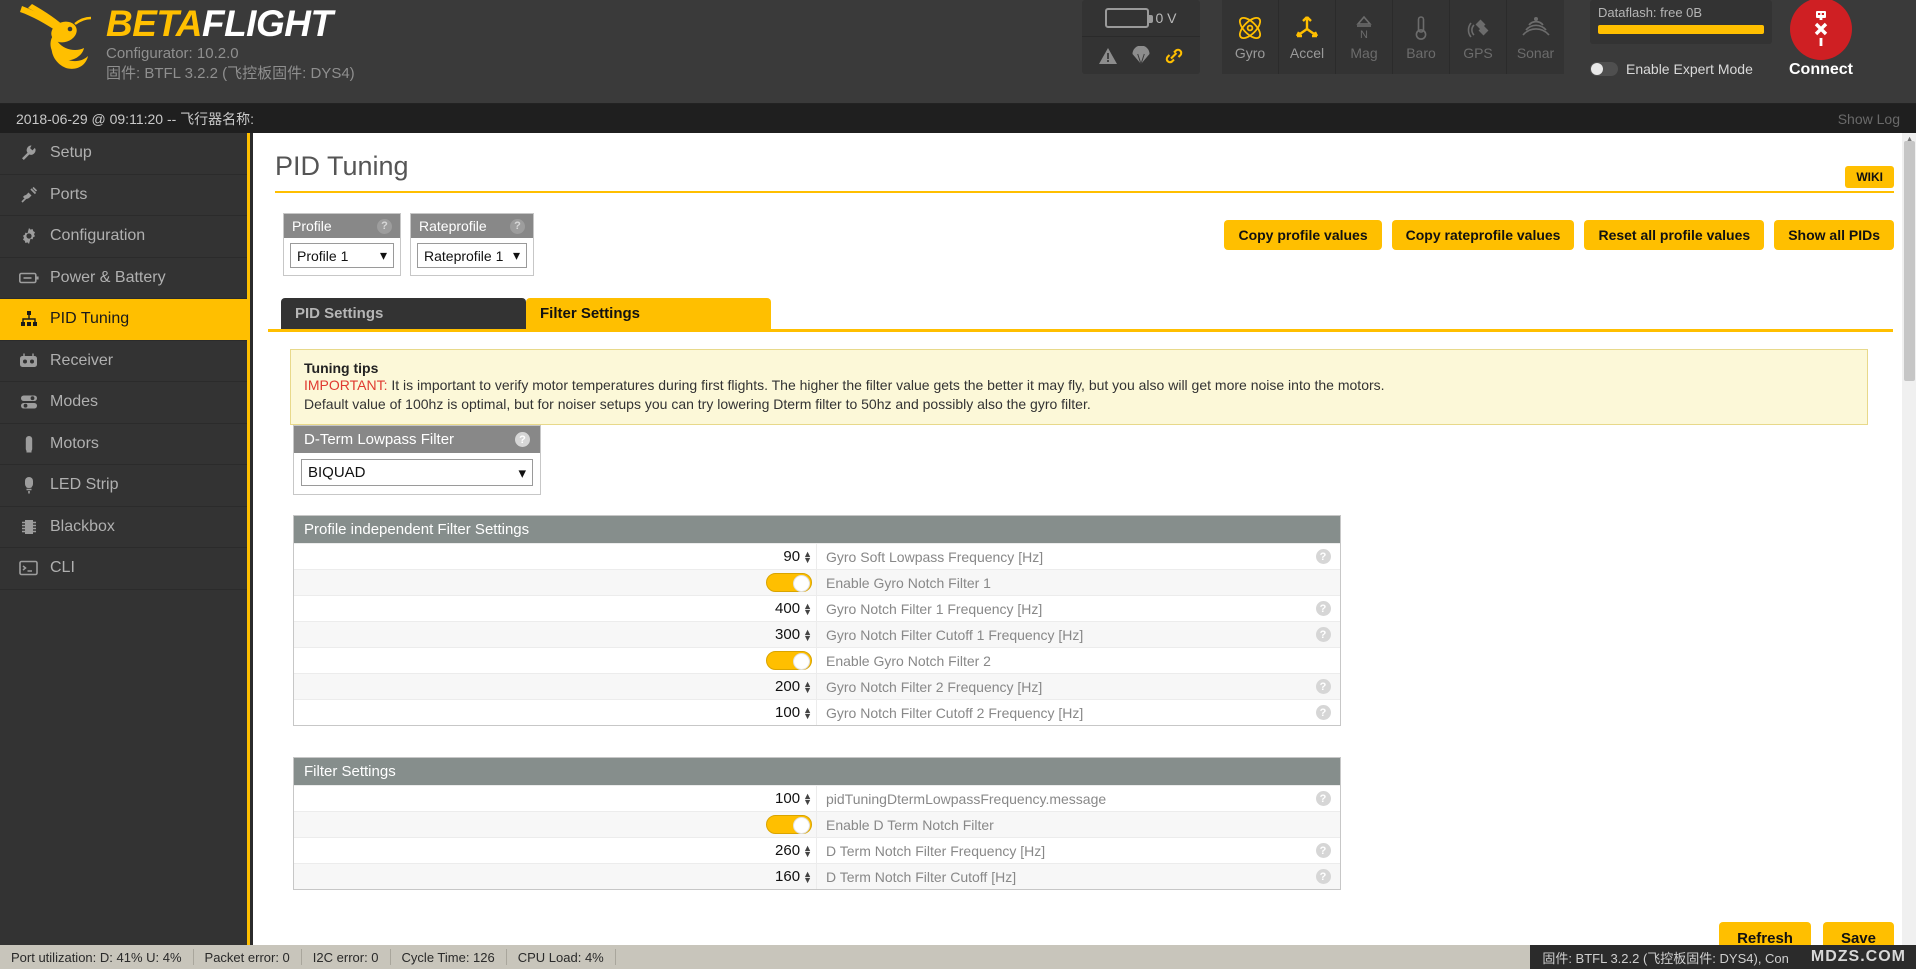 The image size is (1916, 969). I want to click on rateprofile-dropdown: Rateprofile 1 ▾, so click(472, 255).